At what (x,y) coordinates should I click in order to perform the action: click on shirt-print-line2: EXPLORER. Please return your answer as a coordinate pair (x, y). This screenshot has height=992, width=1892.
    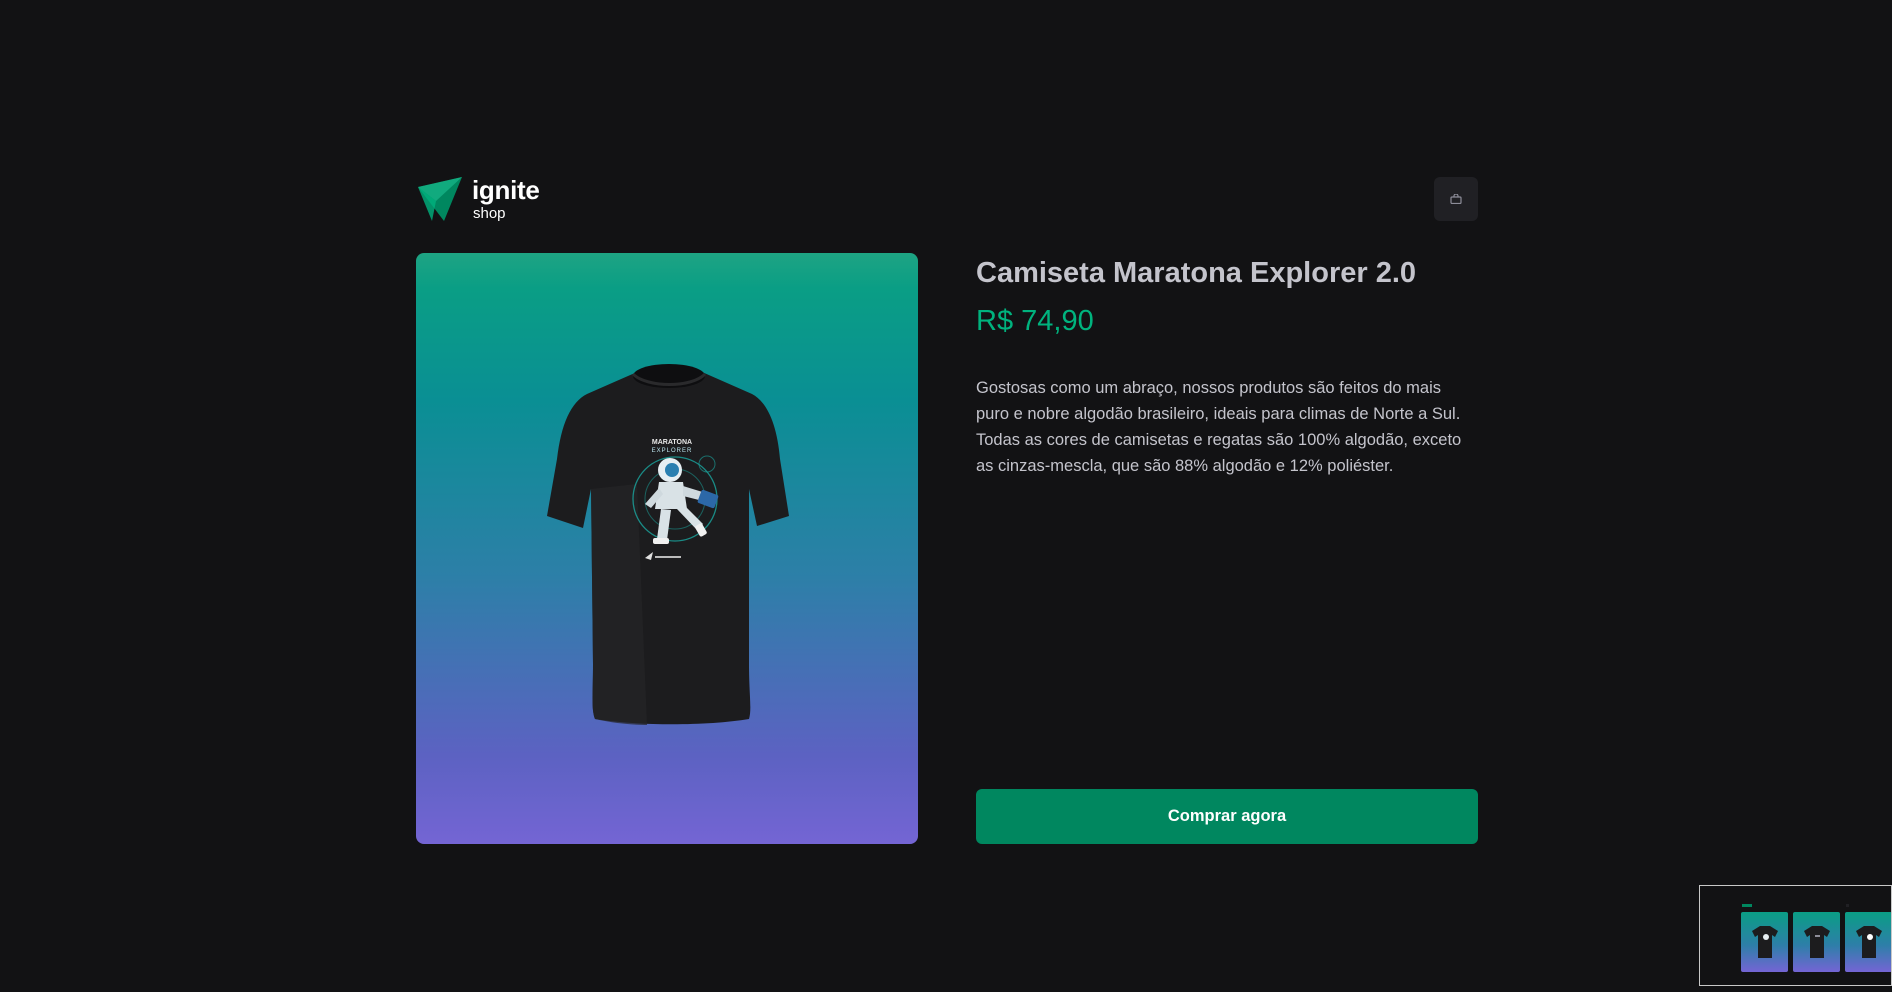
    Looking at the image, I should click on (672, 451).